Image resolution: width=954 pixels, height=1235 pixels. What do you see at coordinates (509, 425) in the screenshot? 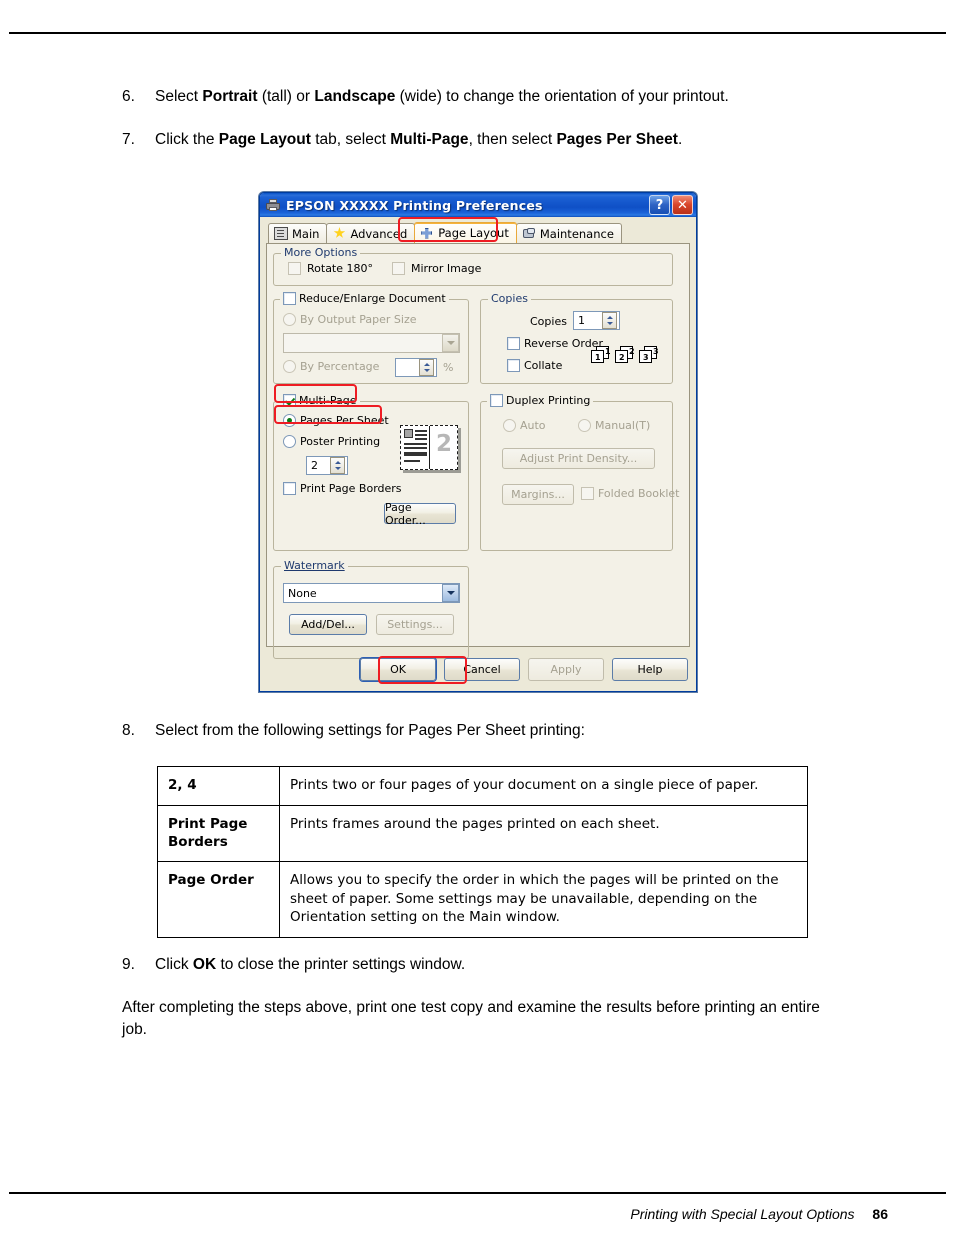
I see `duplex-auto-radio` at bounding box center [509, 425].